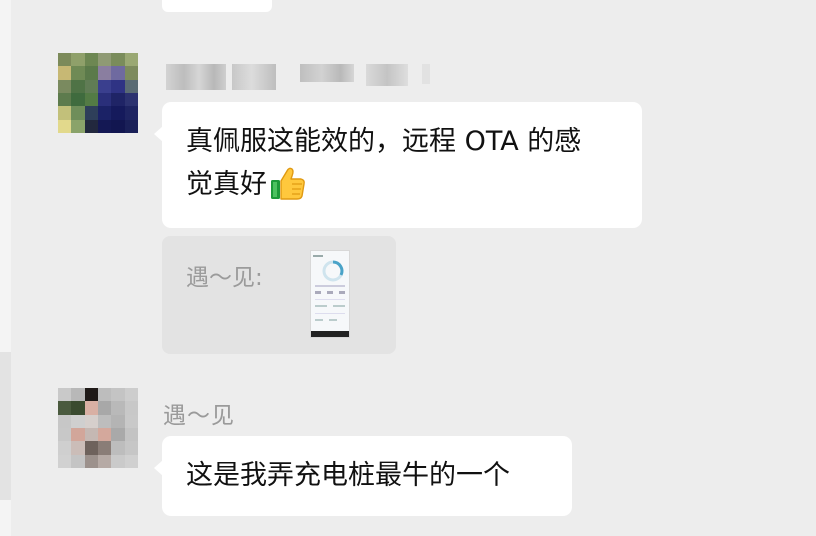 The image size is (816, 536). Describe the element at coordinates (288, 182) in the screenshot. I see `thumbs-up-icon` at that location.